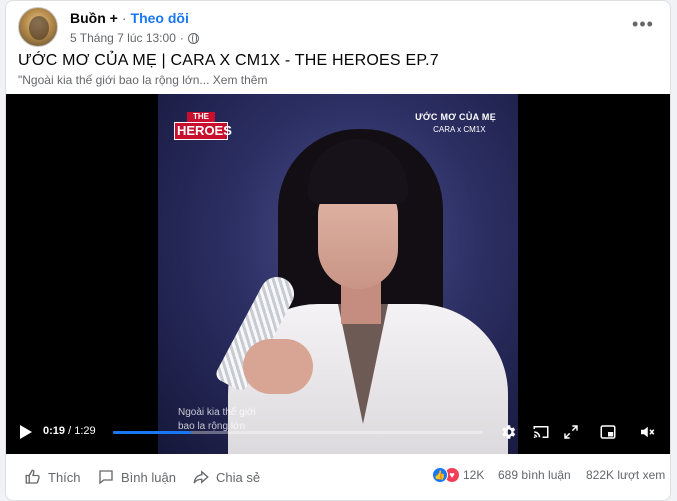 Image resolution: width=677 pixels, height=501 pixels. What do you see at coordinates (106, 477) in the screenshot?
I see `comment-icon` at bounding box center [106, 477].